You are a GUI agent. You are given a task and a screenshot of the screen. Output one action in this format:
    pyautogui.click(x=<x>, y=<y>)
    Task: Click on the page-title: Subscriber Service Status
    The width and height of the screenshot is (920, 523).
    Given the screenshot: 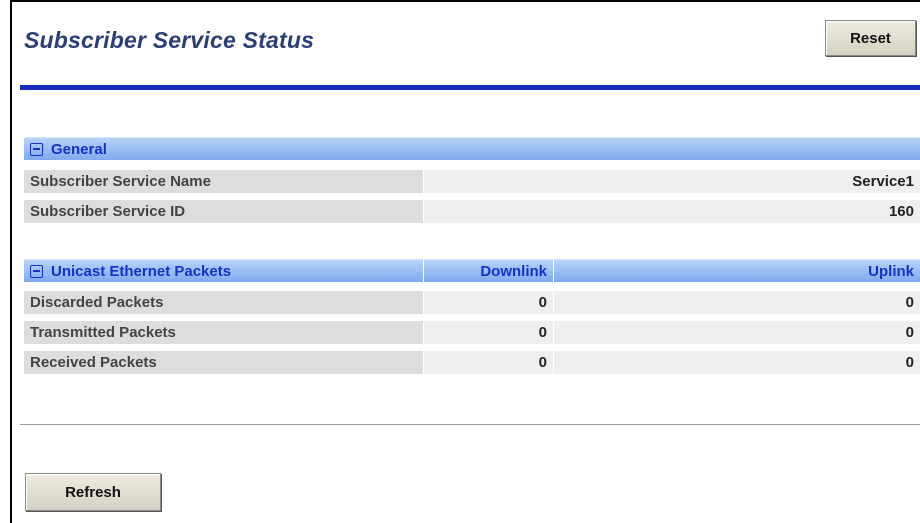 What is the action you would take?
    pyautogui.click(x=169, y=40)
    